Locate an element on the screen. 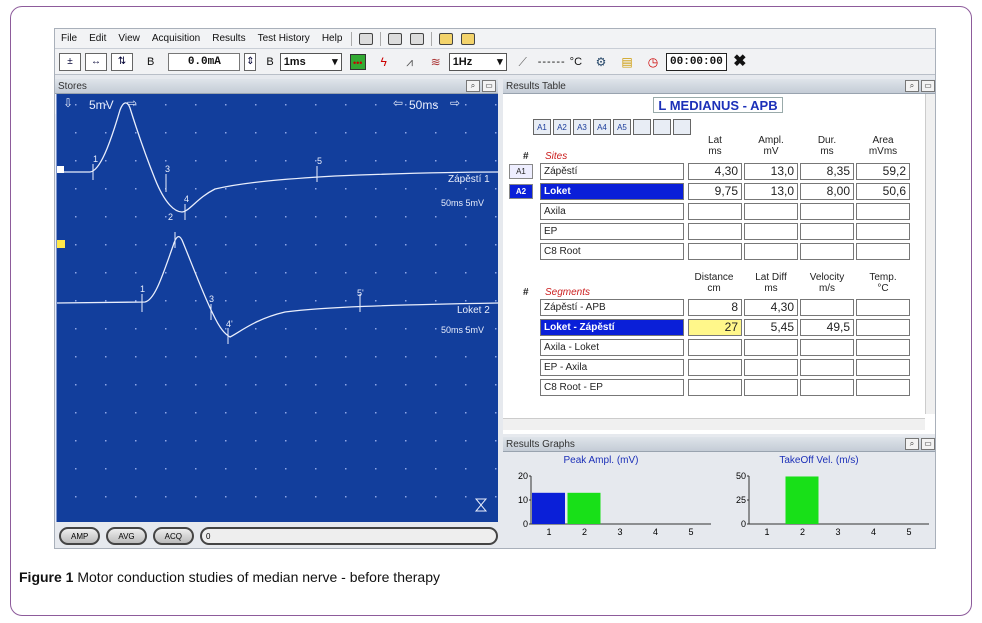 The width and height of the screenshot is (982, 623). stimulus-train-icon: ••• is located at coordinates (357, 61).